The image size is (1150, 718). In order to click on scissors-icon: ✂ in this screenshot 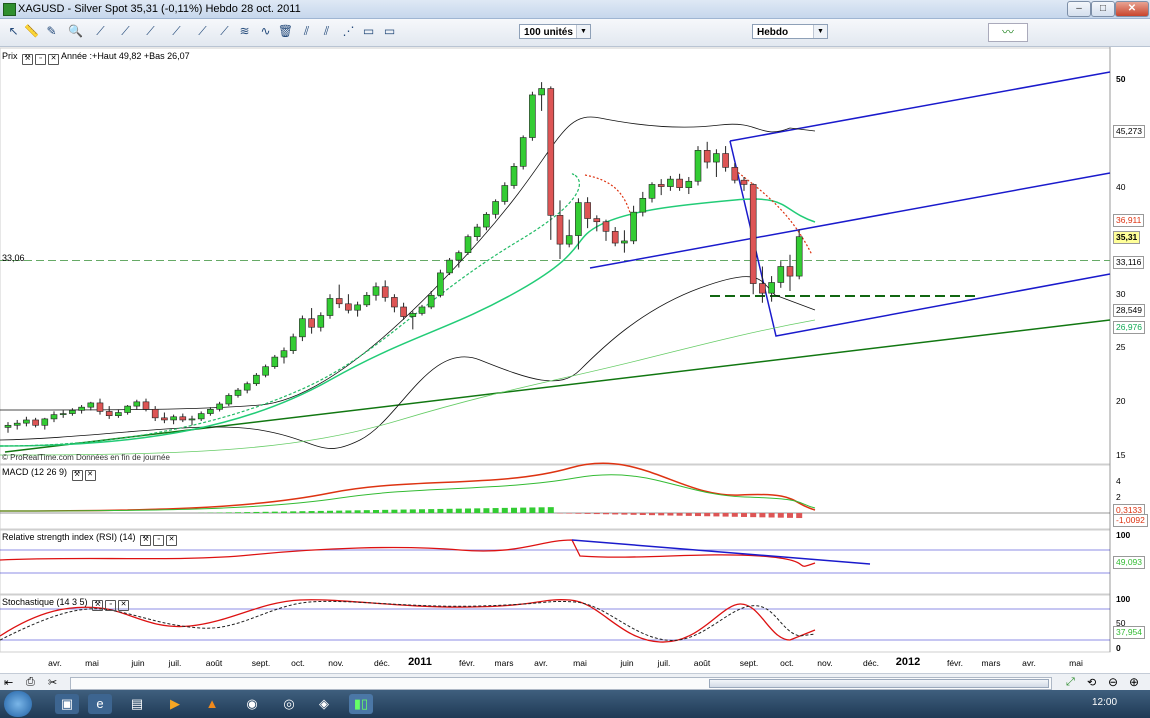, I will do `click(55, 682)`.